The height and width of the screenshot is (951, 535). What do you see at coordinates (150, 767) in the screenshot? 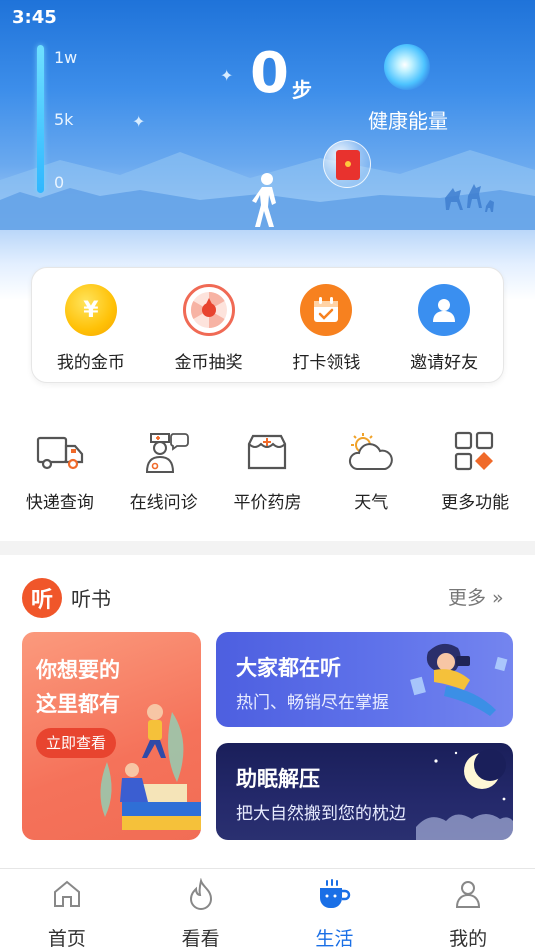
I see `reading-illustration` at bounding box center [150, 767].